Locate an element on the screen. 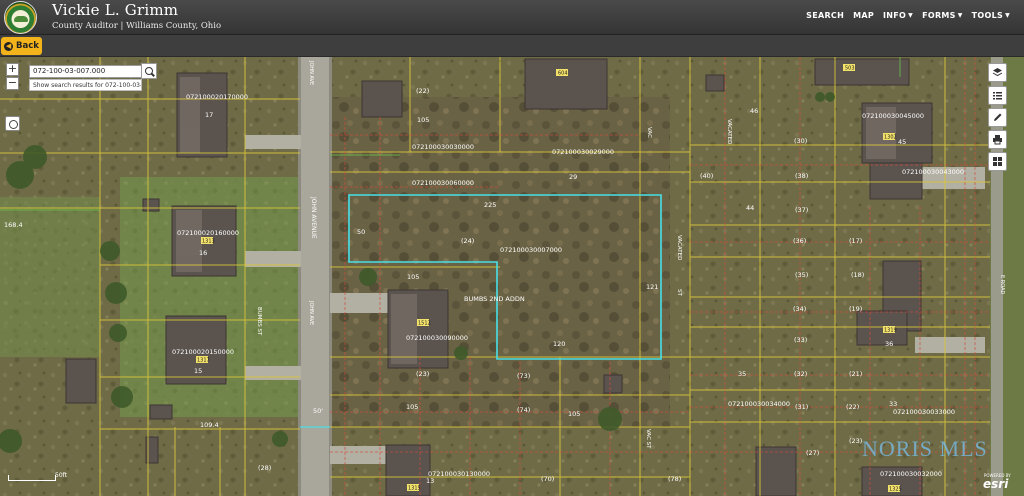 The image size is (1024, 496). parcel-id-label: 072100030030000 is located at coordinates (443, 147).